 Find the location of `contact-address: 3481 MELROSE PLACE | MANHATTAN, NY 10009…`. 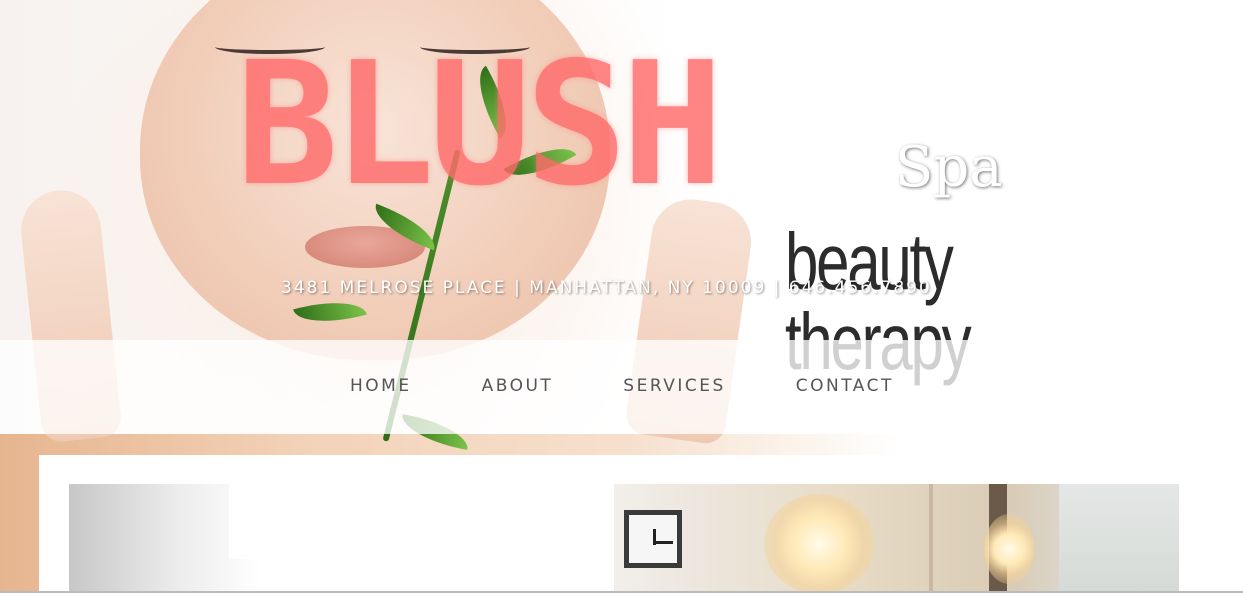

contact-address: 3481 MELROSE PLACE | MANHATTAN, NY 10009… is located at coordinates (606, 288).